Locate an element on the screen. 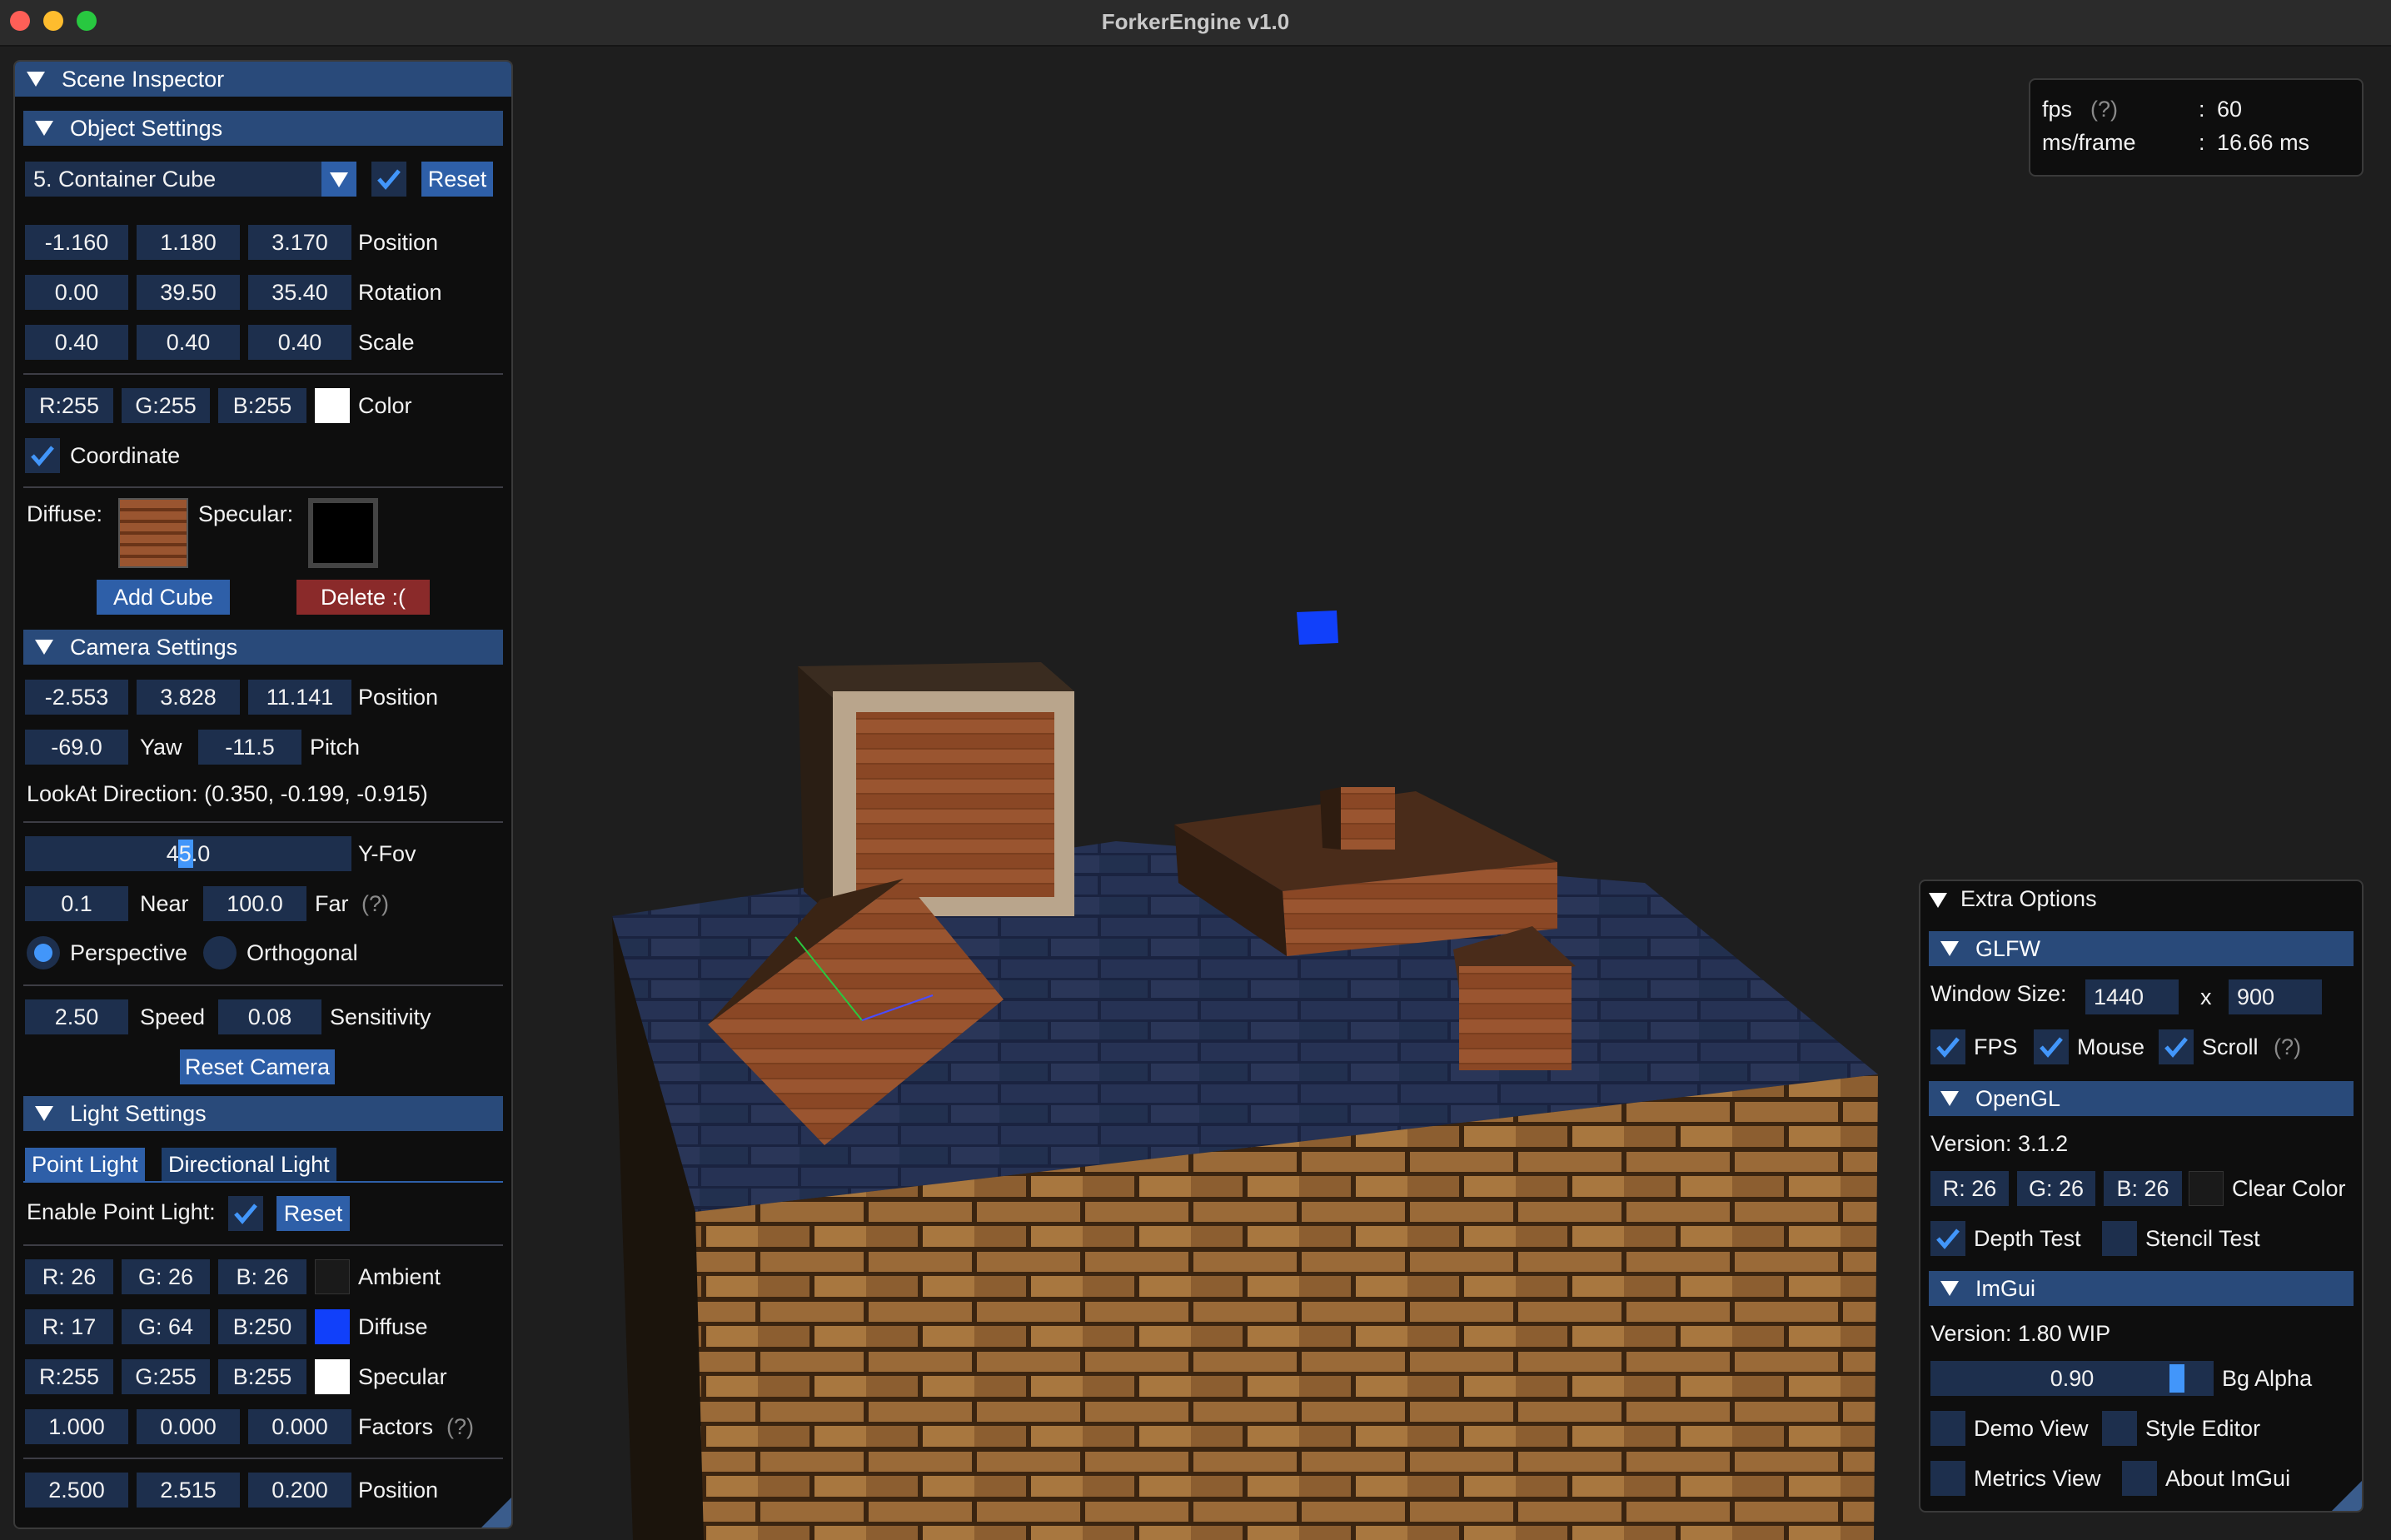  specular-texture-image is located at coordinates (343, 533).